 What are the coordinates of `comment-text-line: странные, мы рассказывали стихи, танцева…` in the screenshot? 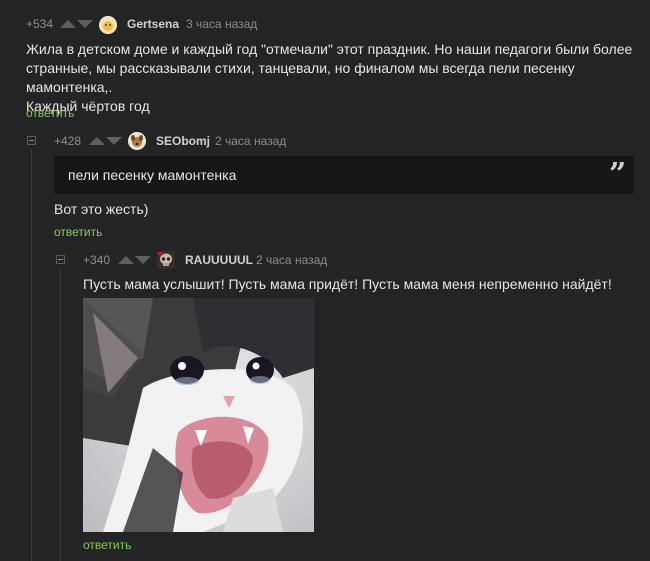 It's located at (300, 77).